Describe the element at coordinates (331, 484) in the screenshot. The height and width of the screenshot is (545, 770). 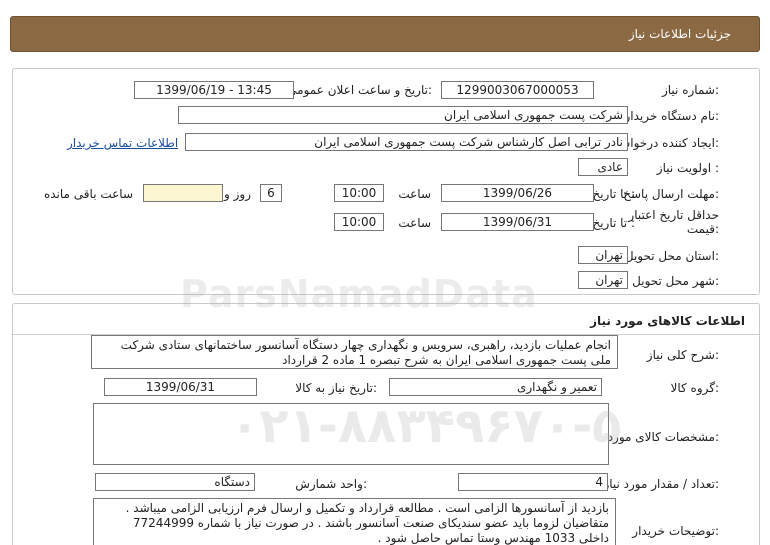
I see `unit-label: واحد شمارش:` at that location.